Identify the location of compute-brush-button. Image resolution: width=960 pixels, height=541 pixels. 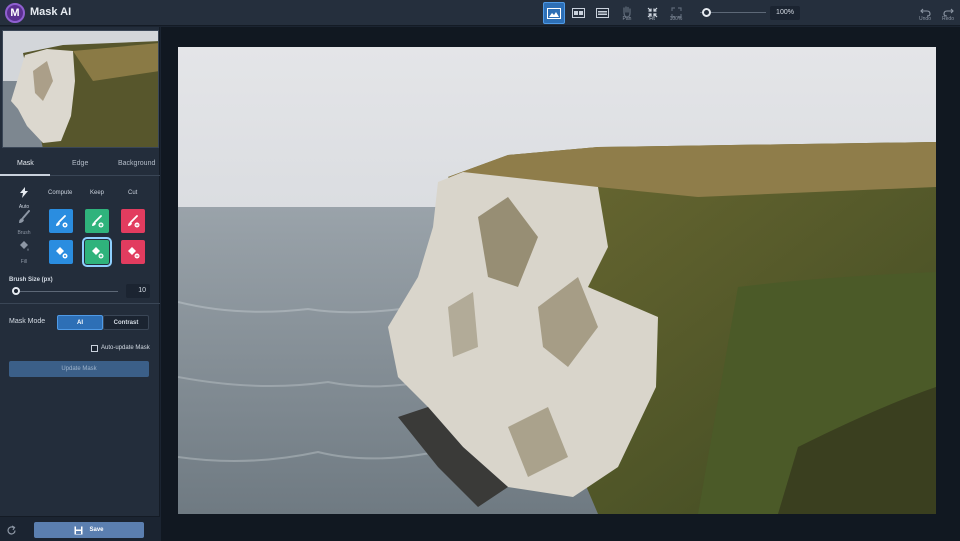
(61, 221).